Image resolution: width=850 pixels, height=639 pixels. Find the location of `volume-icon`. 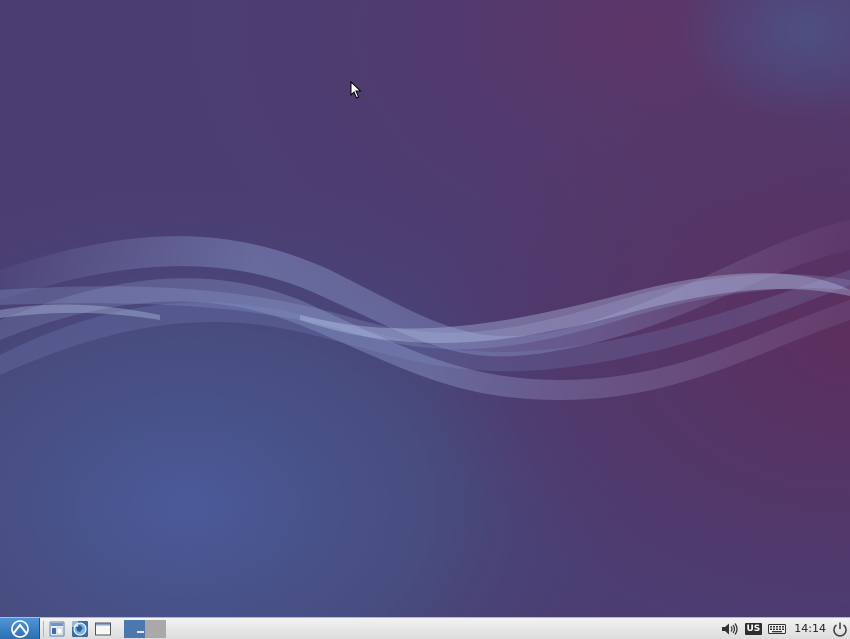

volume-icon is located at coordinates (729, 628).